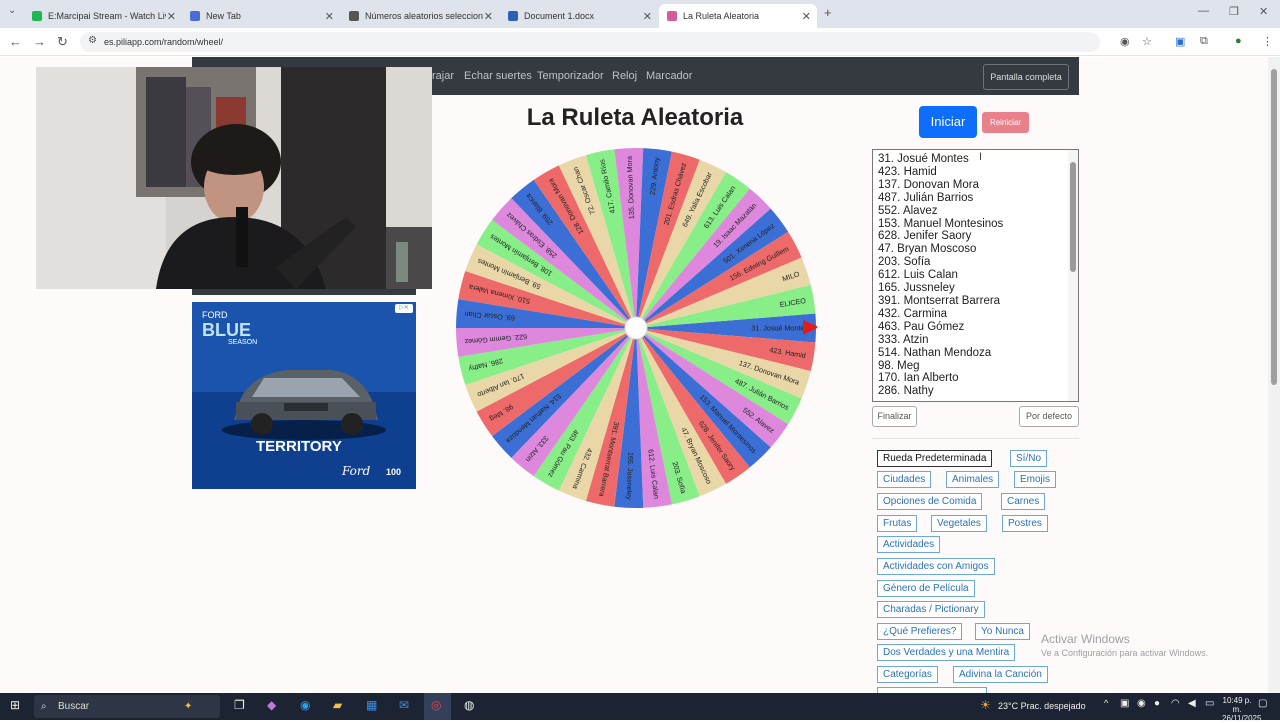 This screenshot has width=1280, height=723. What do you see at coordinates (12, 10) in the screenshot?
I see `tab-menu-icon: ⌄` at bounding box center [12, 10].